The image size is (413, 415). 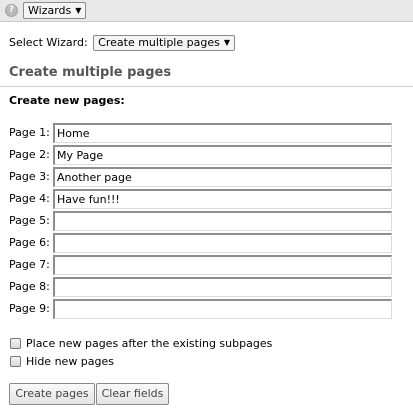 I want to click on page-input-4: Have fun!!!, so click(x=222, y=199).